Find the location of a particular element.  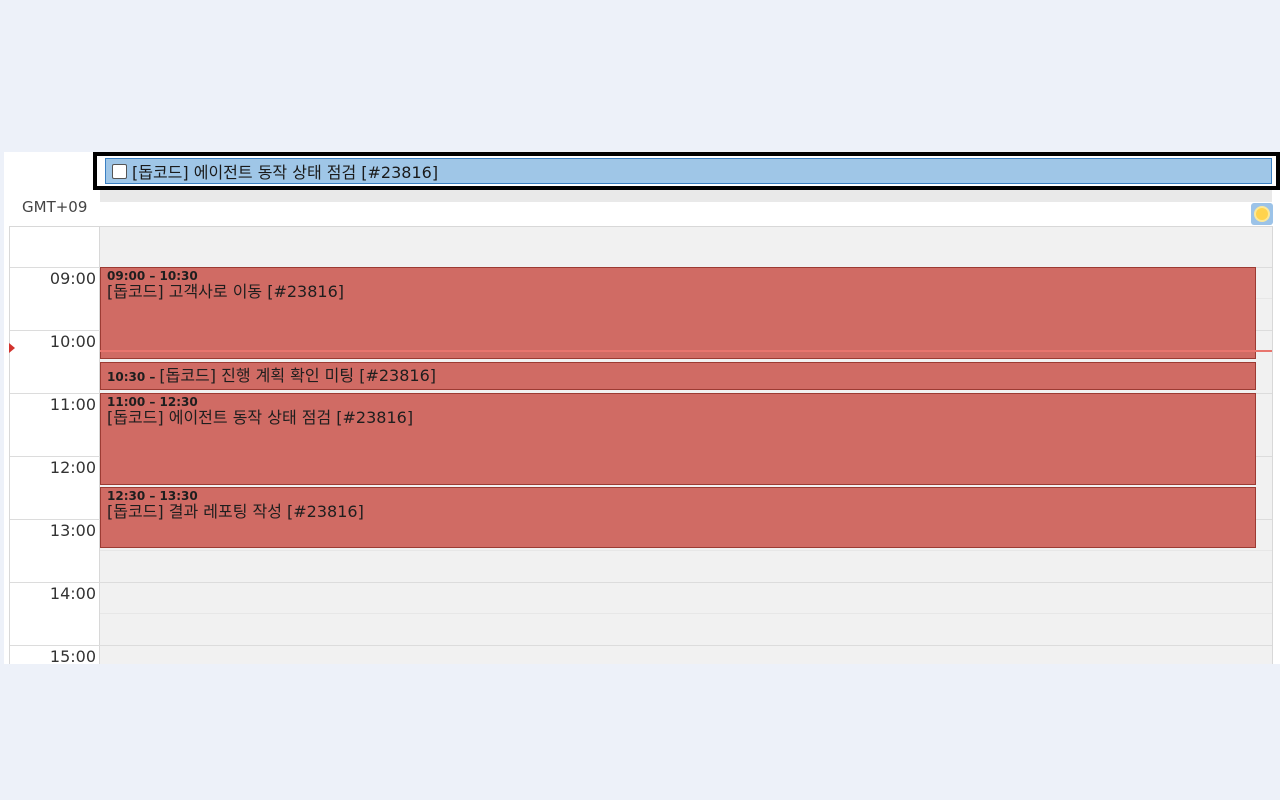

event-title: [돕코드] 에이전트 동작 상태 점검 [#23816] is located at coordinates (260, 417).